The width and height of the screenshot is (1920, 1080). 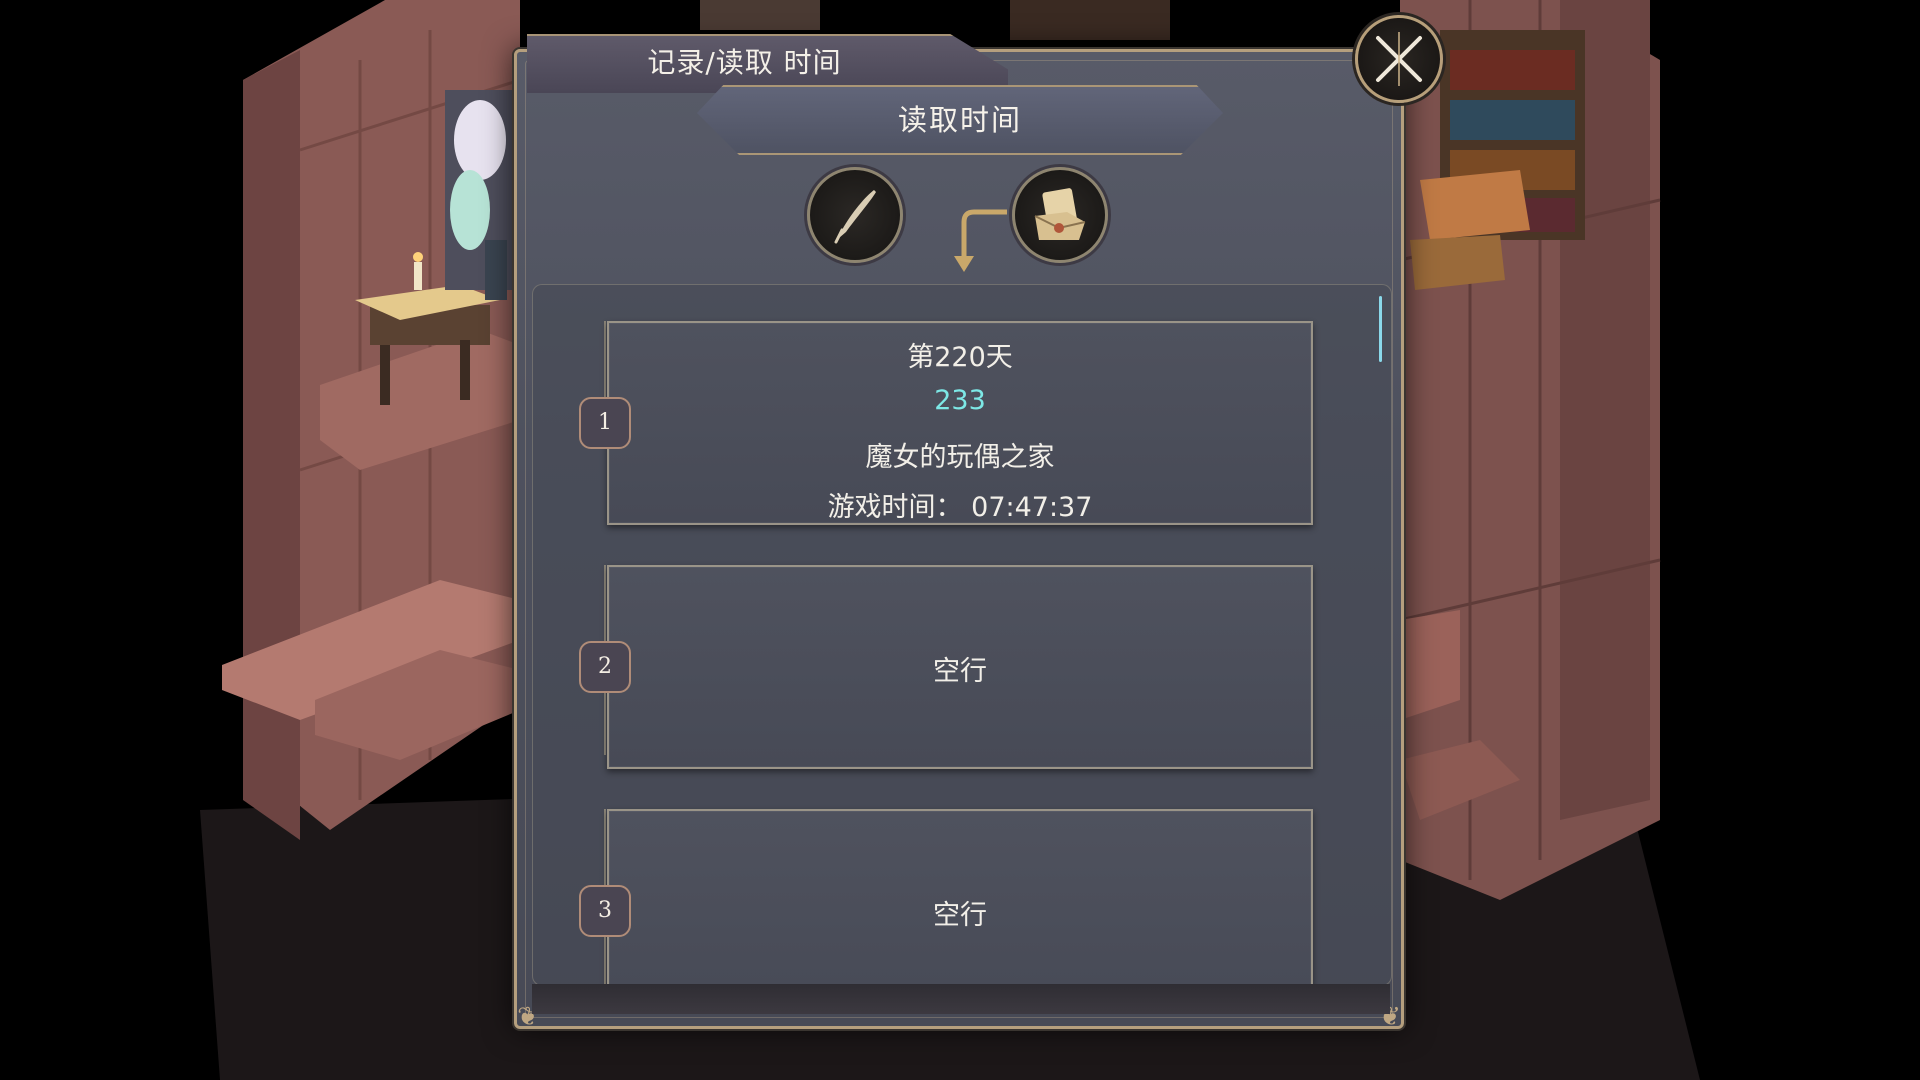 What do you see at coordinates (980, 240) in the screenshot?
I see `curved-arrow-down-icon` at bounding box center [980, 240].